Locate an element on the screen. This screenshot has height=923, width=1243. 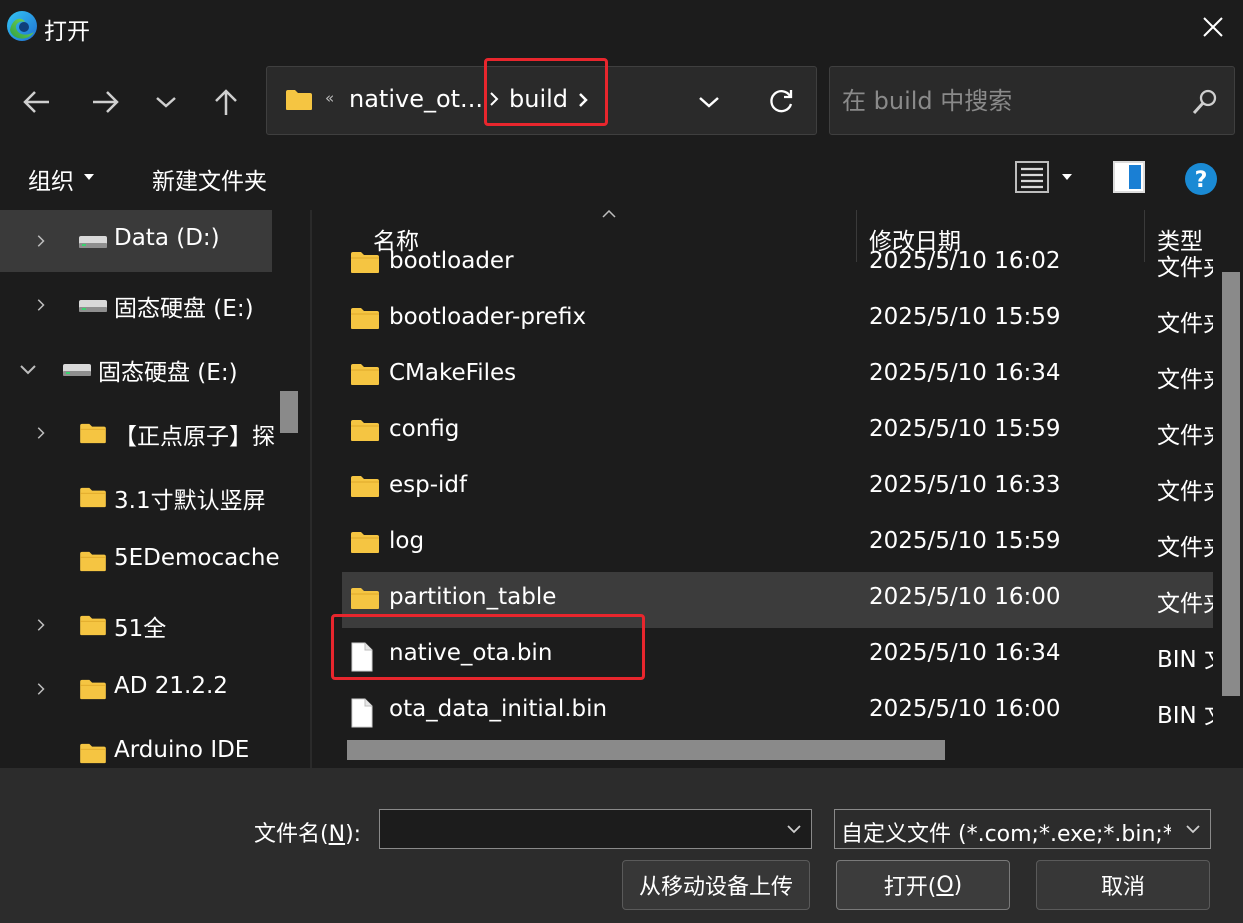
sidebar-item: 3.1寸默认竖屏 is located at coordinates (136, 497).